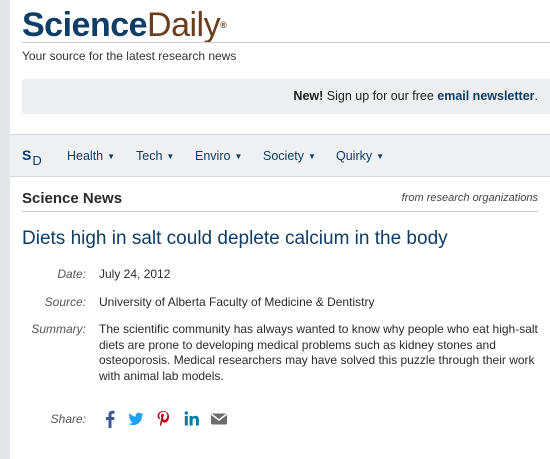  I want to click on section-title: Science News, so click(72, 198).